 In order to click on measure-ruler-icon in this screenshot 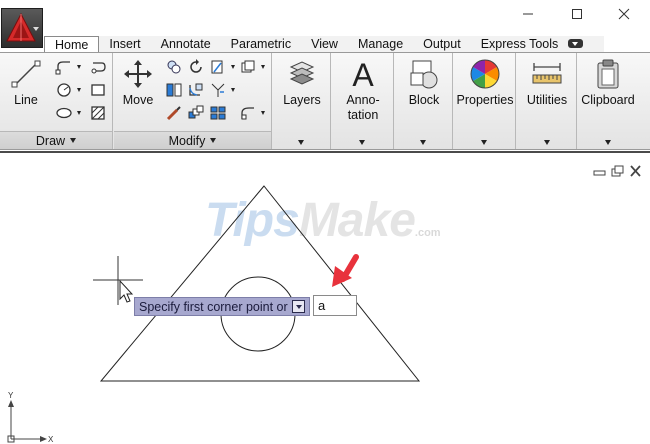, I will do `click(547, 73)`.